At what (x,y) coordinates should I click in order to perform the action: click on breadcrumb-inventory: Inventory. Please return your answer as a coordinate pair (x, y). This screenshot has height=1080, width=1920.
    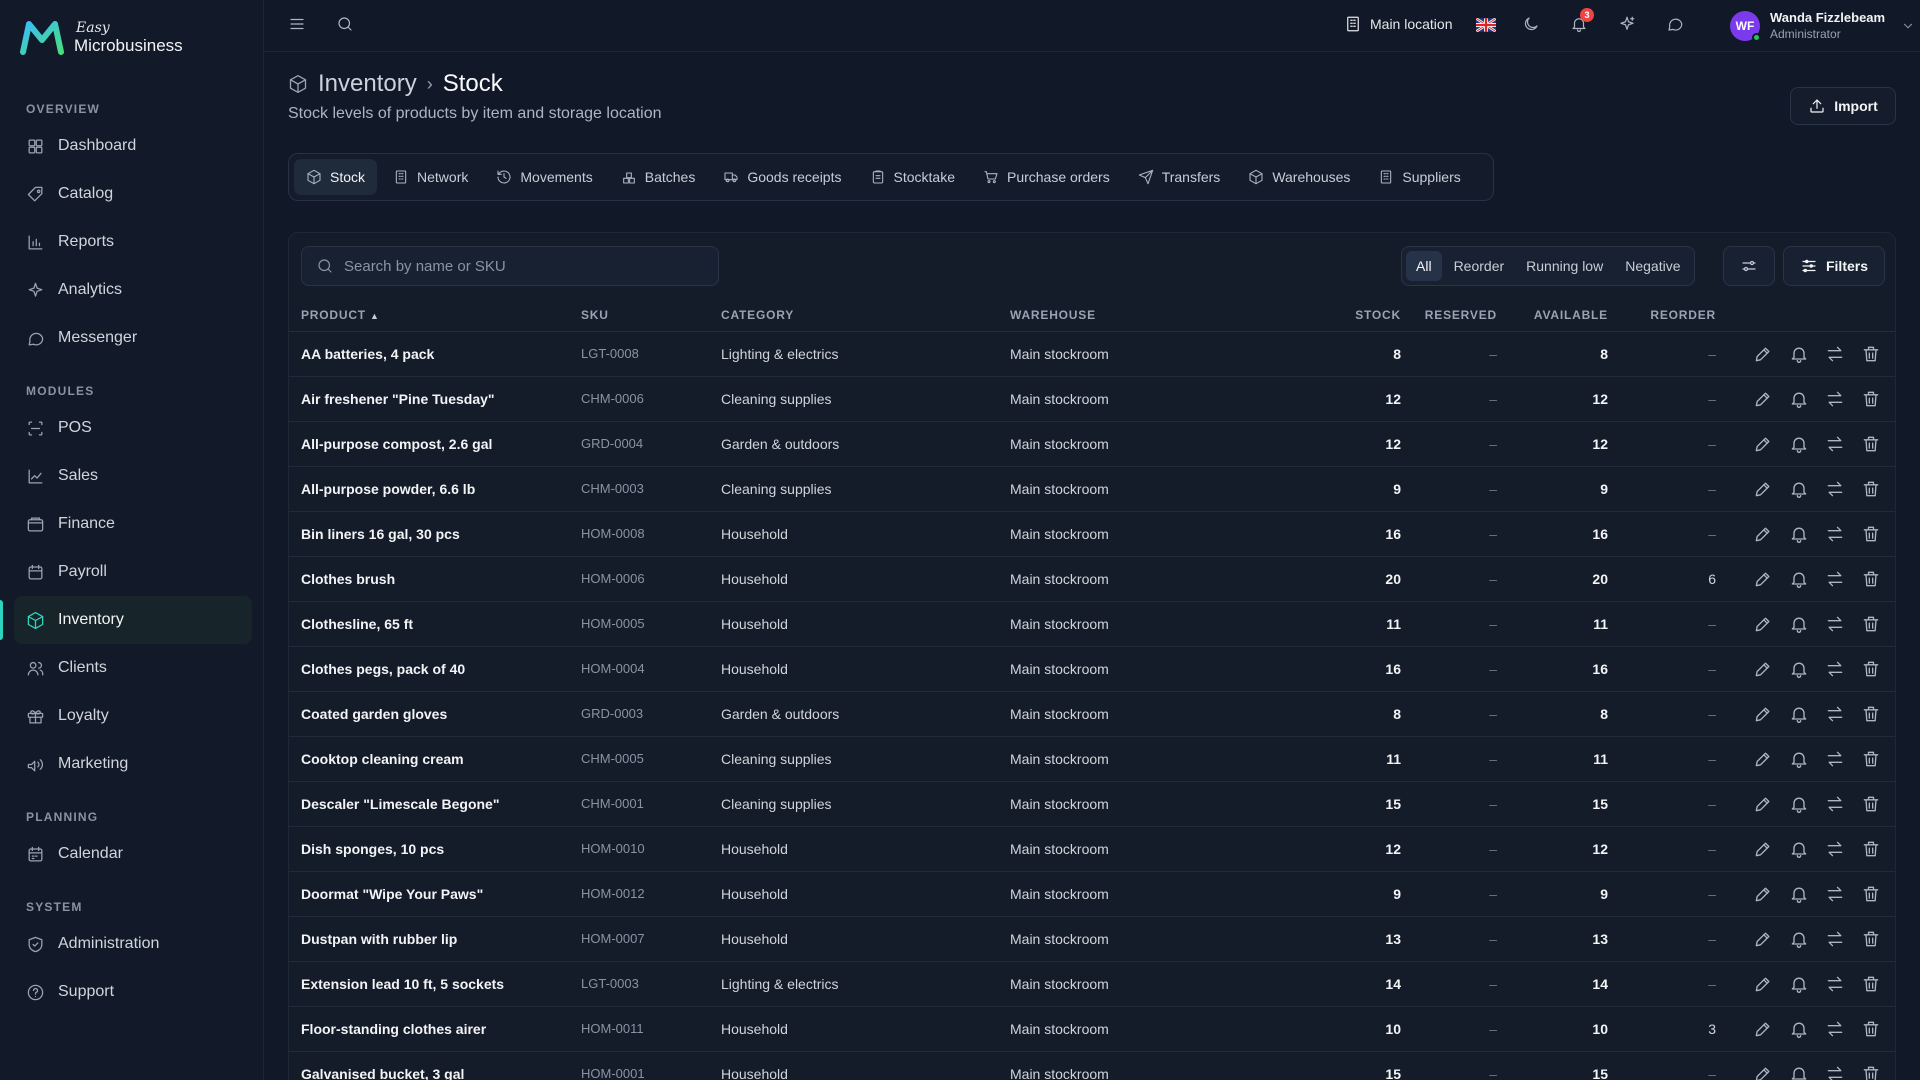
    Looking at the image, I should click on (367, 84).